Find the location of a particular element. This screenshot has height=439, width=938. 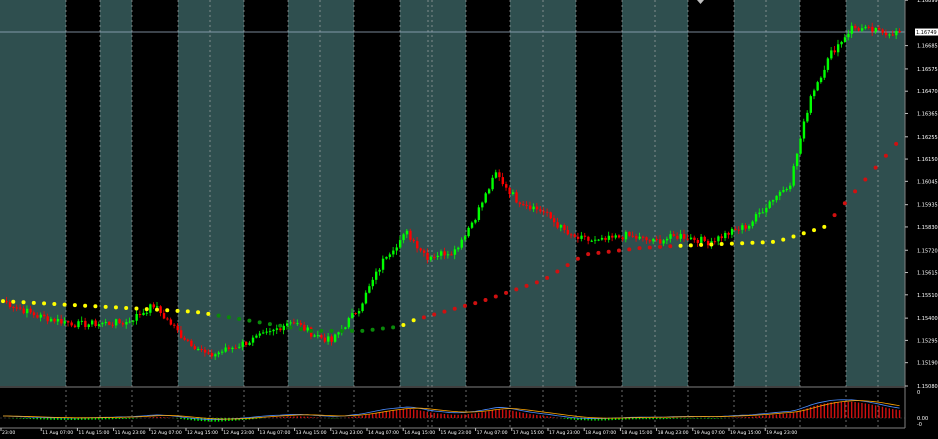

current-price-label: 1.16749 is located at coordinates (926, 33).